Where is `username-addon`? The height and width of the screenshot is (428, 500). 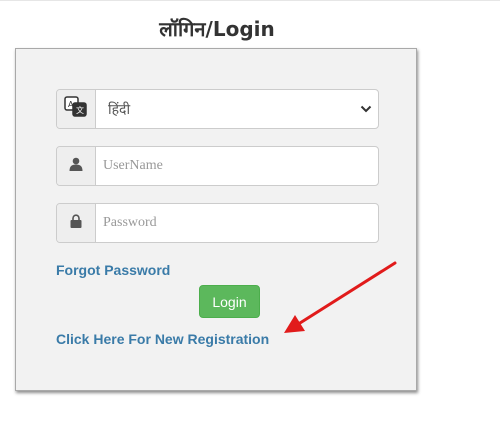
username-addon is located at coordinates (76, 166).